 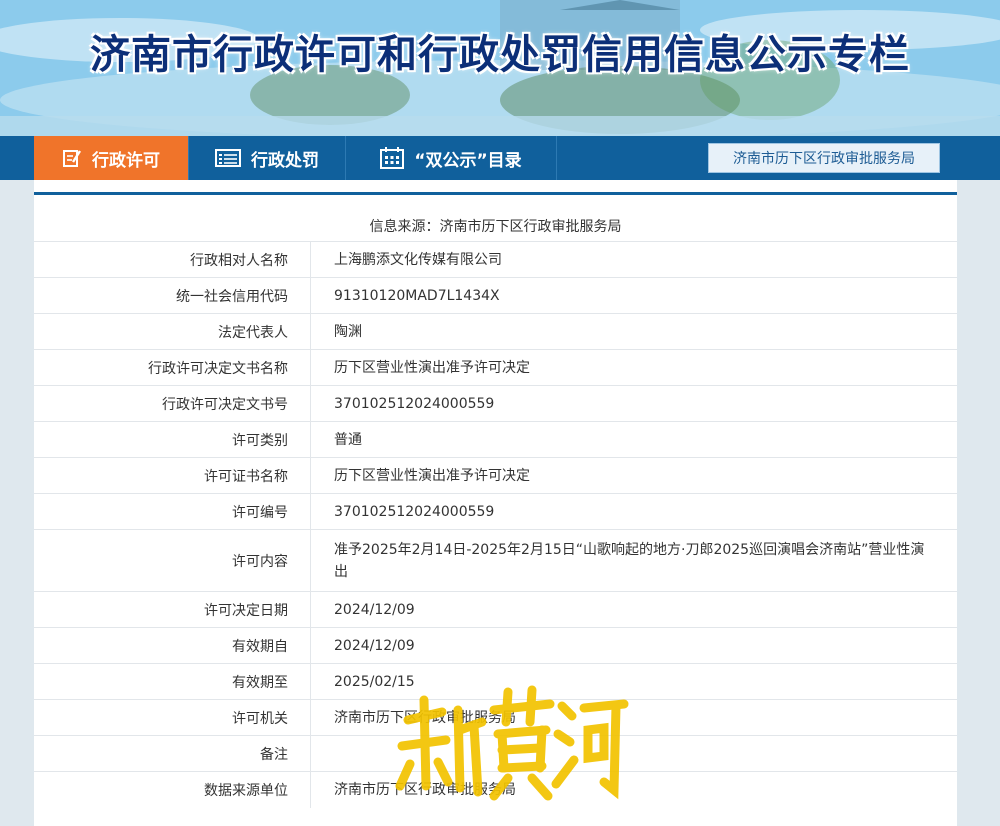 I want to click on table-row: 行政相对人名称 上海鹏添文化传媒有限公司, so click(x=495, y=260).